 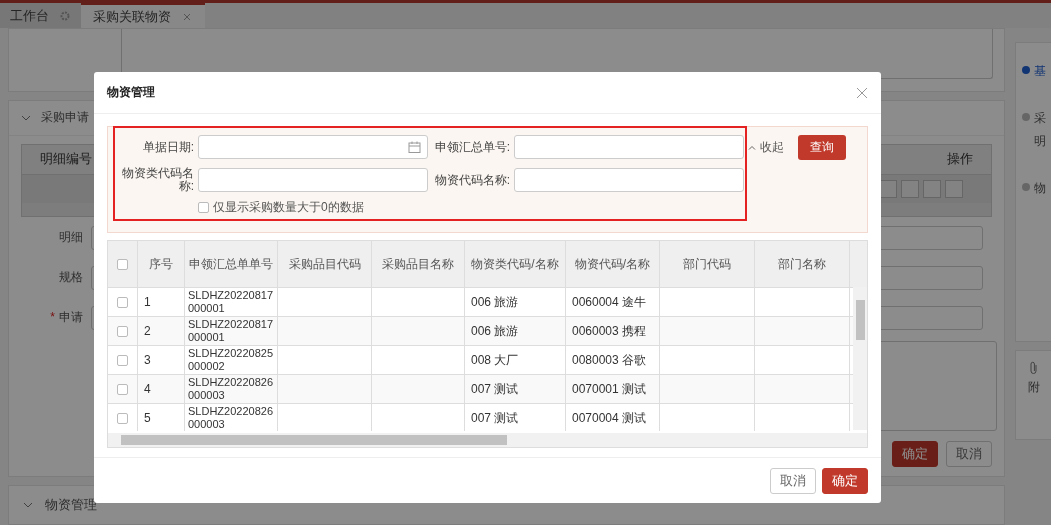 What do you see at coordinates (131, 92) in the screenshot?
I see `dialog-title: 物资管理` at bounding box center [131, 92].